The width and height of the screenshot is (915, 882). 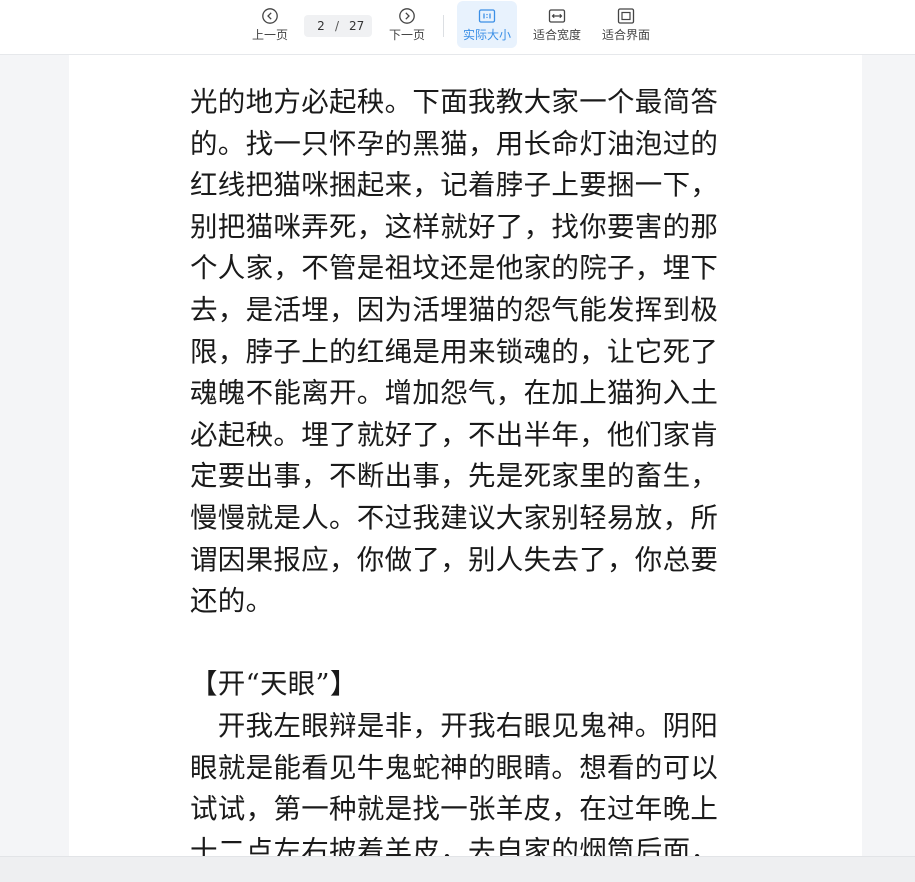 I want to click on previous-page-button: 上一页, so click(x=270, y=25).